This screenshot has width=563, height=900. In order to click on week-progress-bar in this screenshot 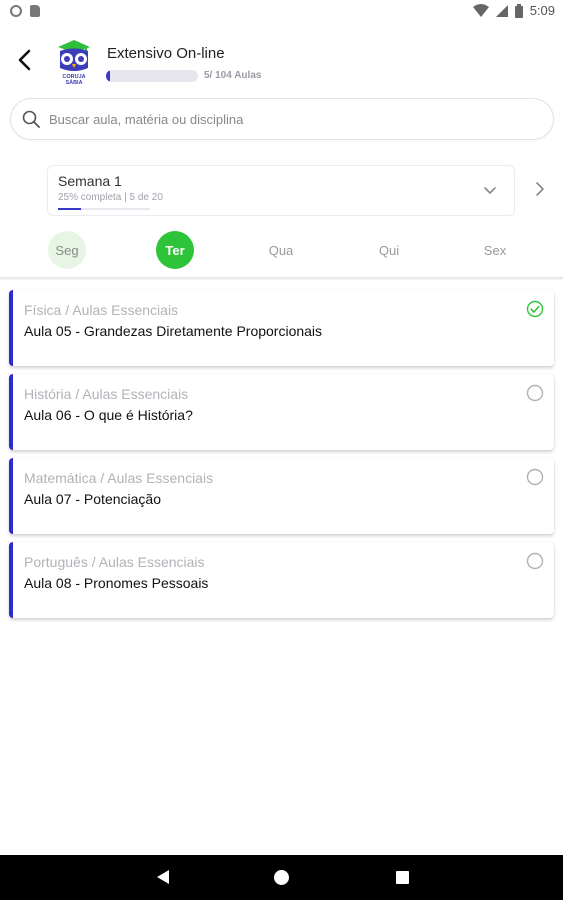, I will do `click(104, 209)`.